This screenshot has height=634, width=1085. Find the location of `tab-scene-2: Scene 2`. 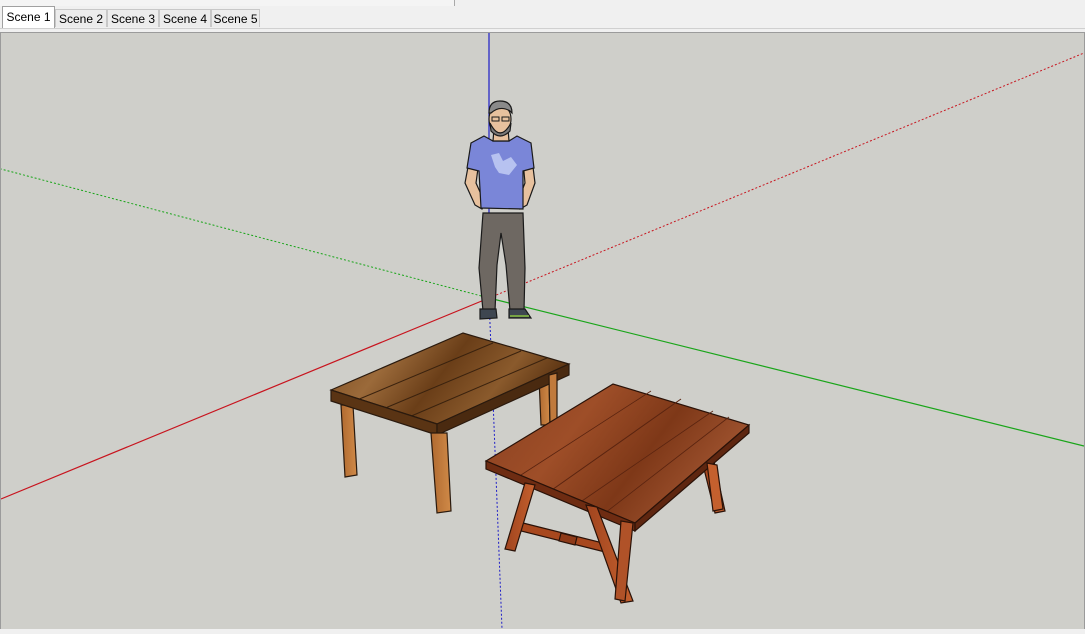

tab-scene-2: Scene 2 is located at coordinates (81, 18).